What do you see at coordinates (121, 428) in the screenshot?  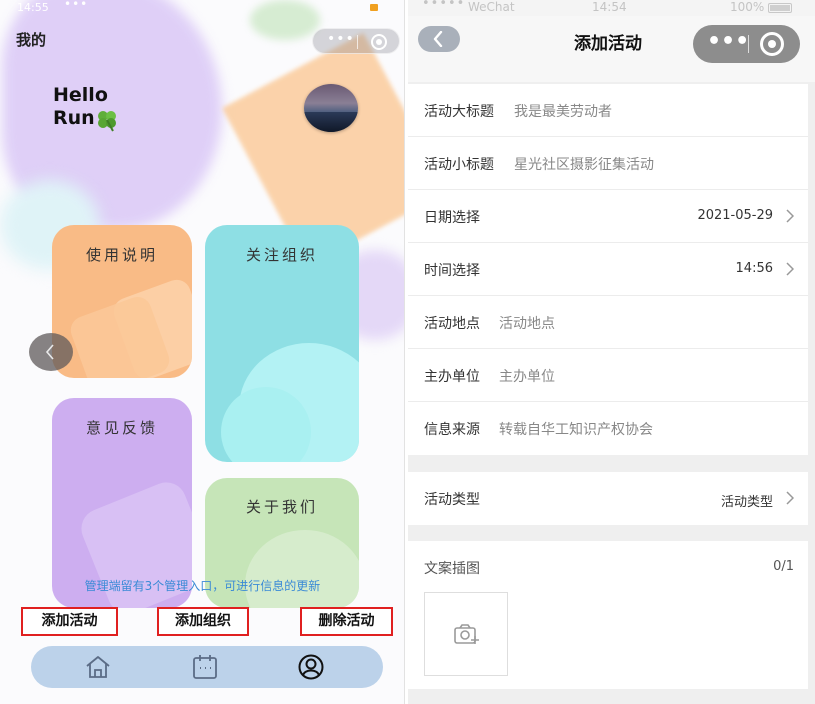 I see `card-feedback-label: 意见反馈` at bounding box center [121, 428].